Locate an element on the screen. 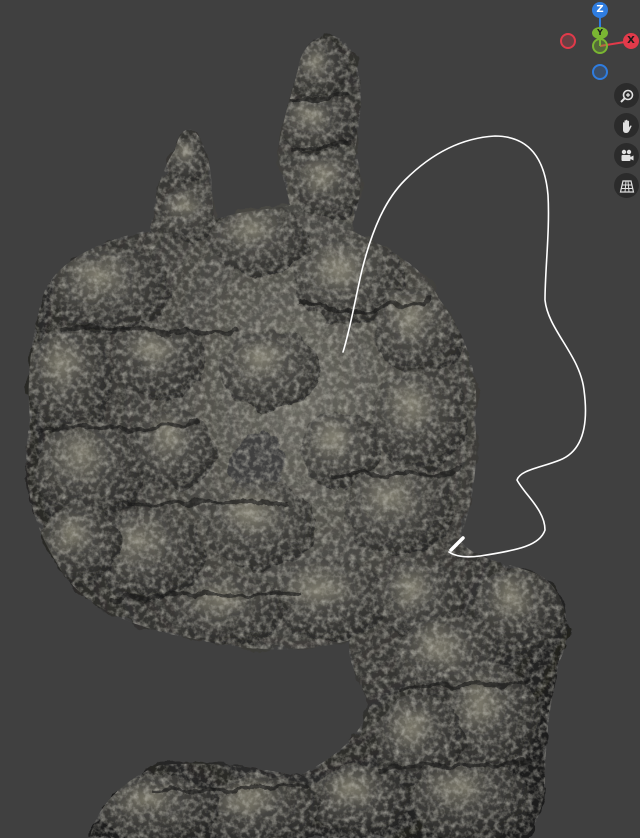 This screenshot has width=640, height=838. neg-y-axis-ball is located at coordinates (600, 46).